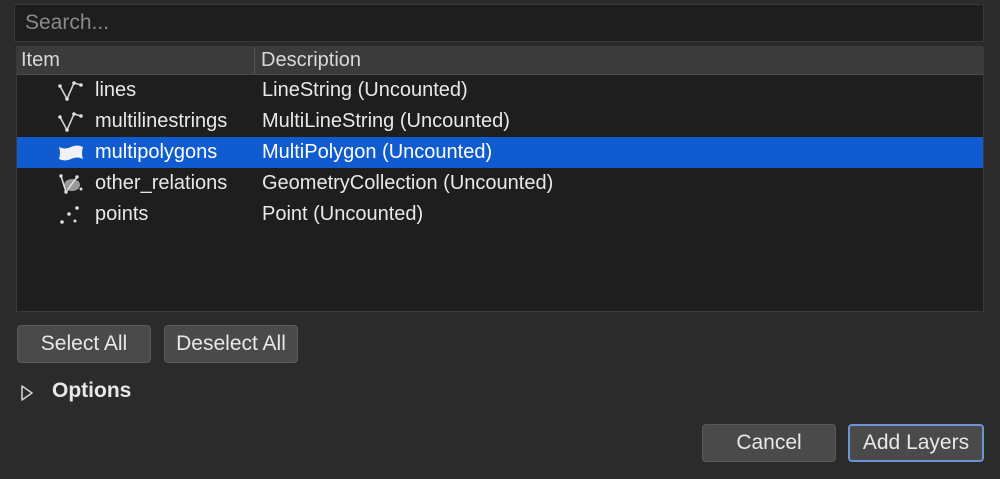  What do you see at coordinates (27, 392) in the screenshot?
I see `disclosure-triangle-icon` at bounding box center [27, 392].